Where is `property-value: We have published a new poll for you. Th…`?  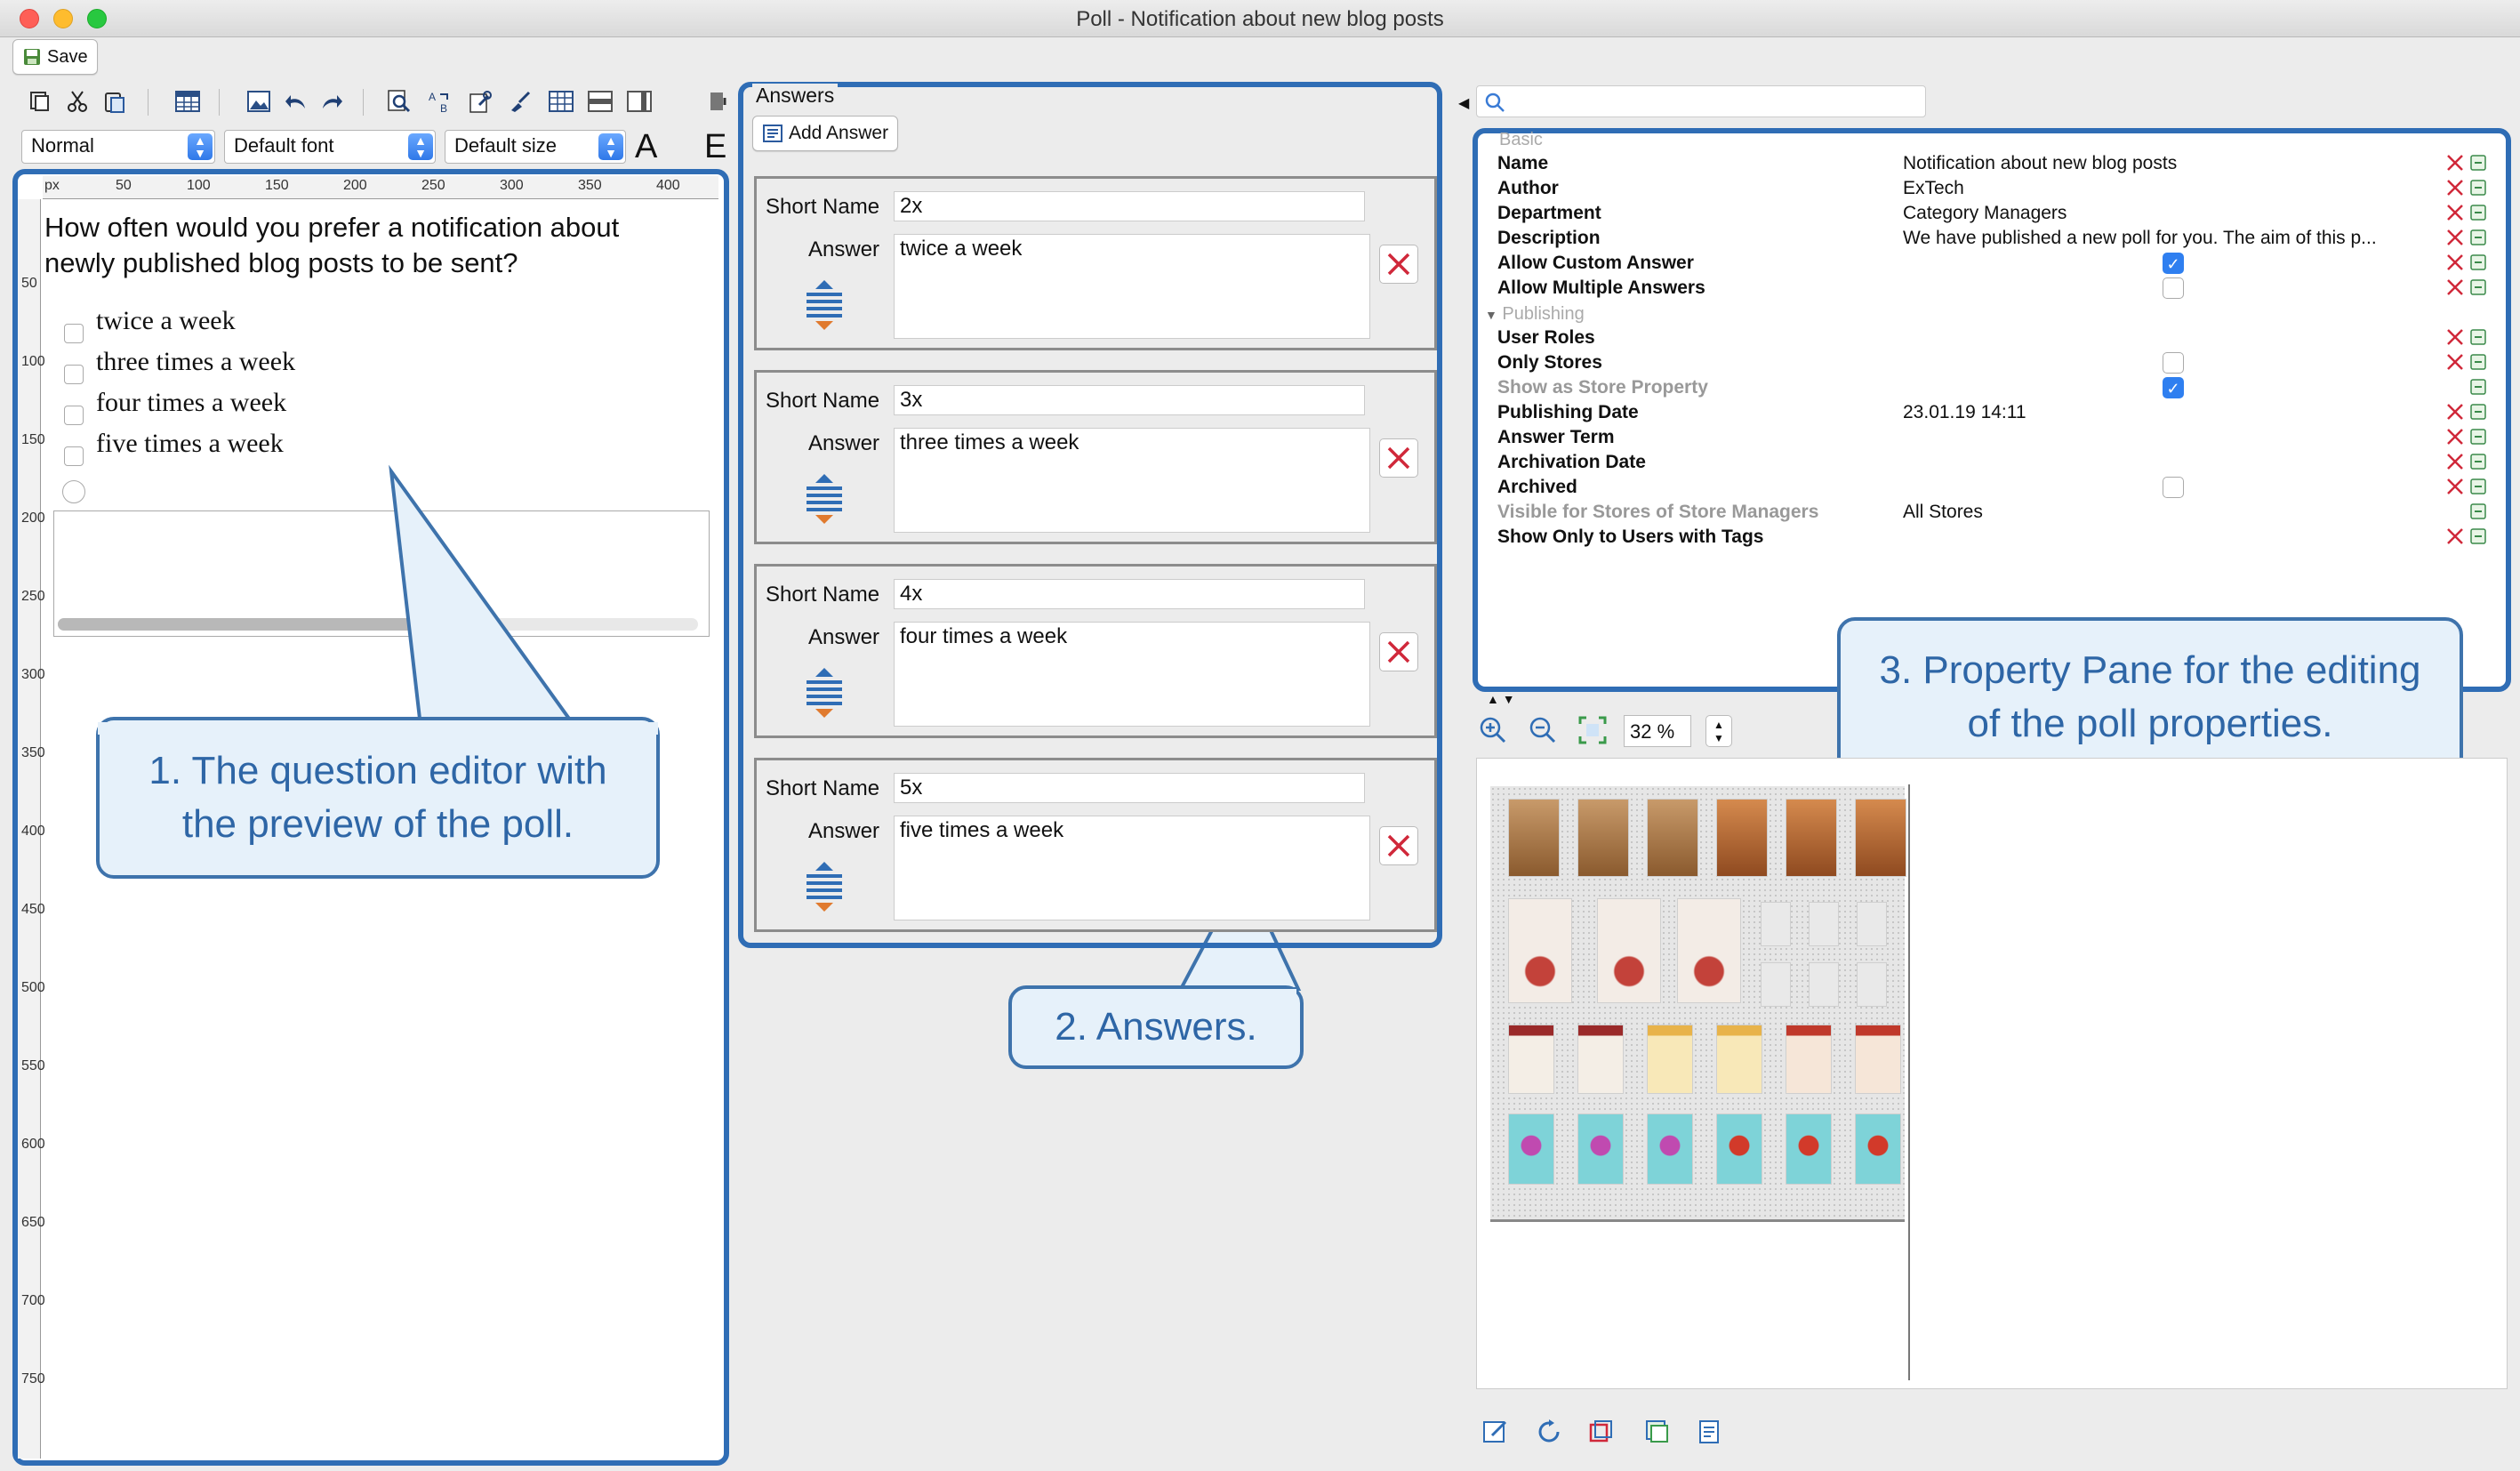 property-value: We have published a new poll for you. Th… is located at coordinates (2169, 238).